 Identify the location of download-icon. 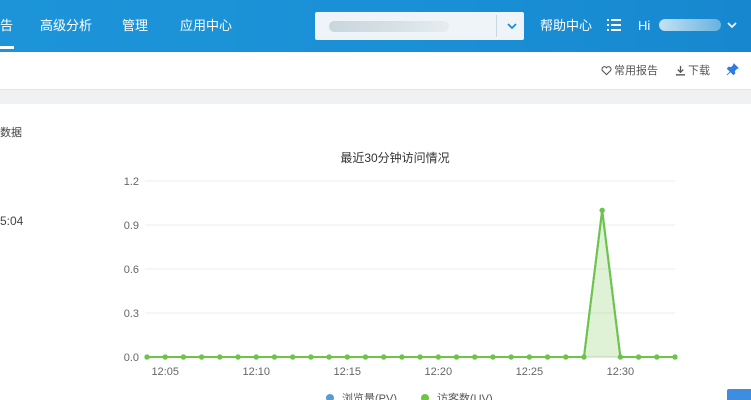
(680, 70).